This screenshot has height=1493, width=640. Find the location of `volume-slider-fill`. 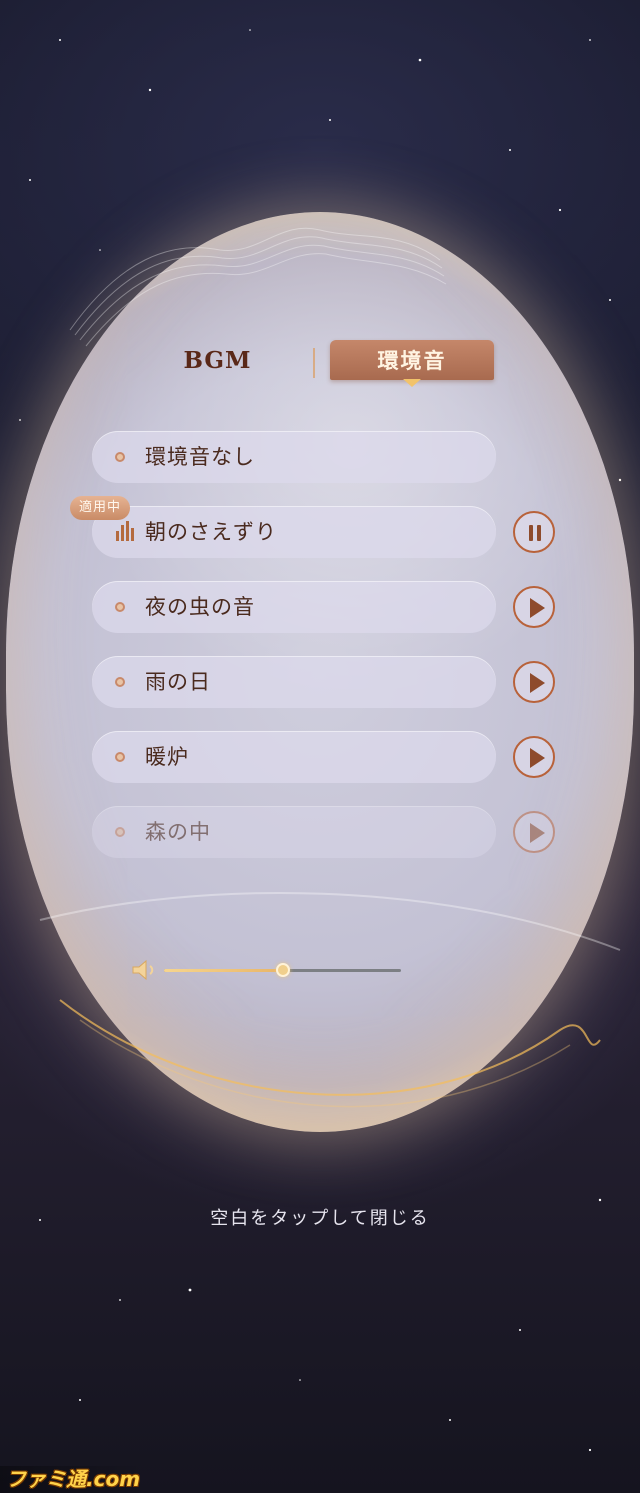

volume-slider-fill is located at coordinates (223, 970).